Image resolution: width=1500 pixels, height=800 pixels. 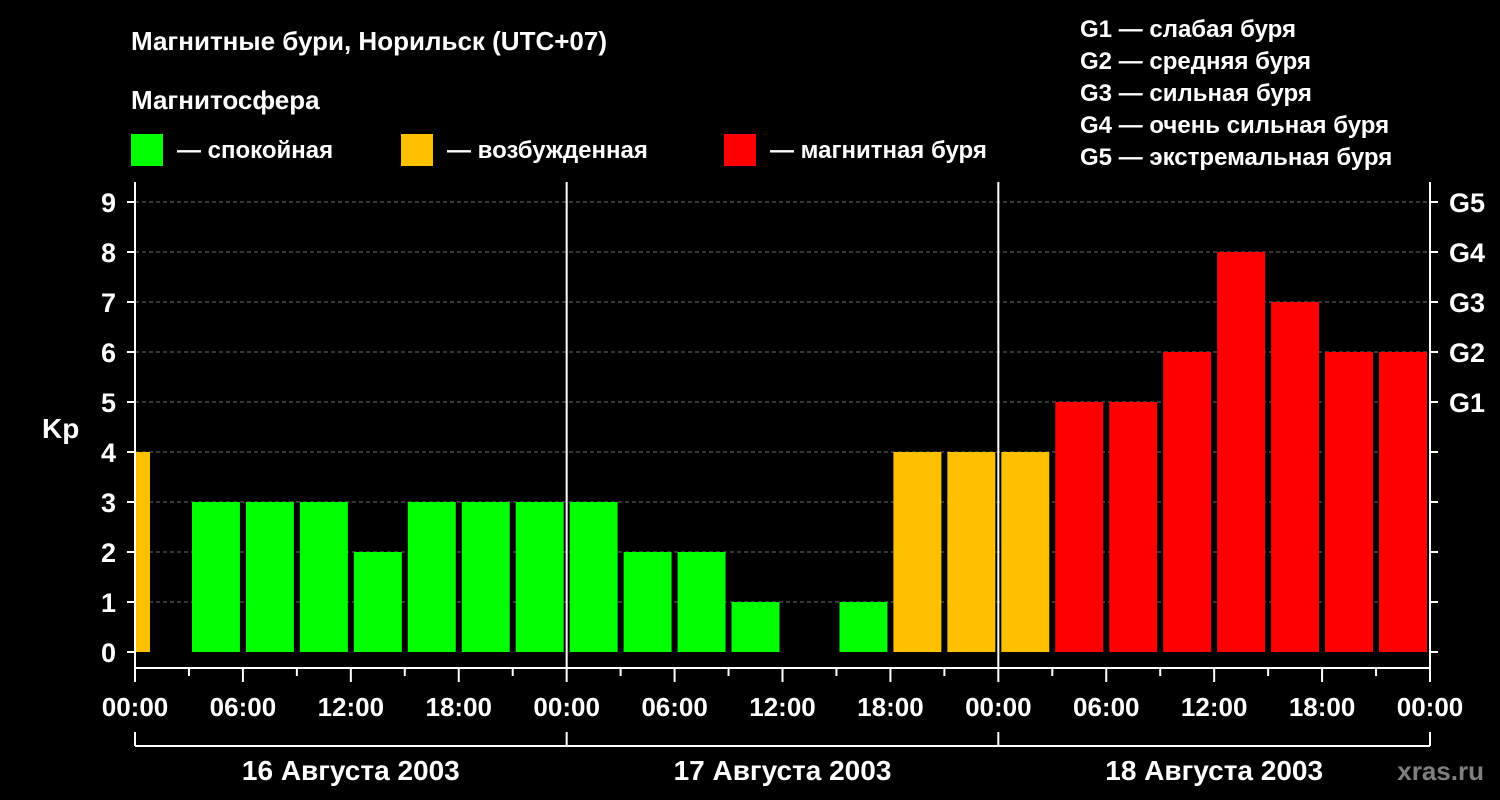 I want to click on day-label: 18 Августа 2003, so click(x=1214, y=770).